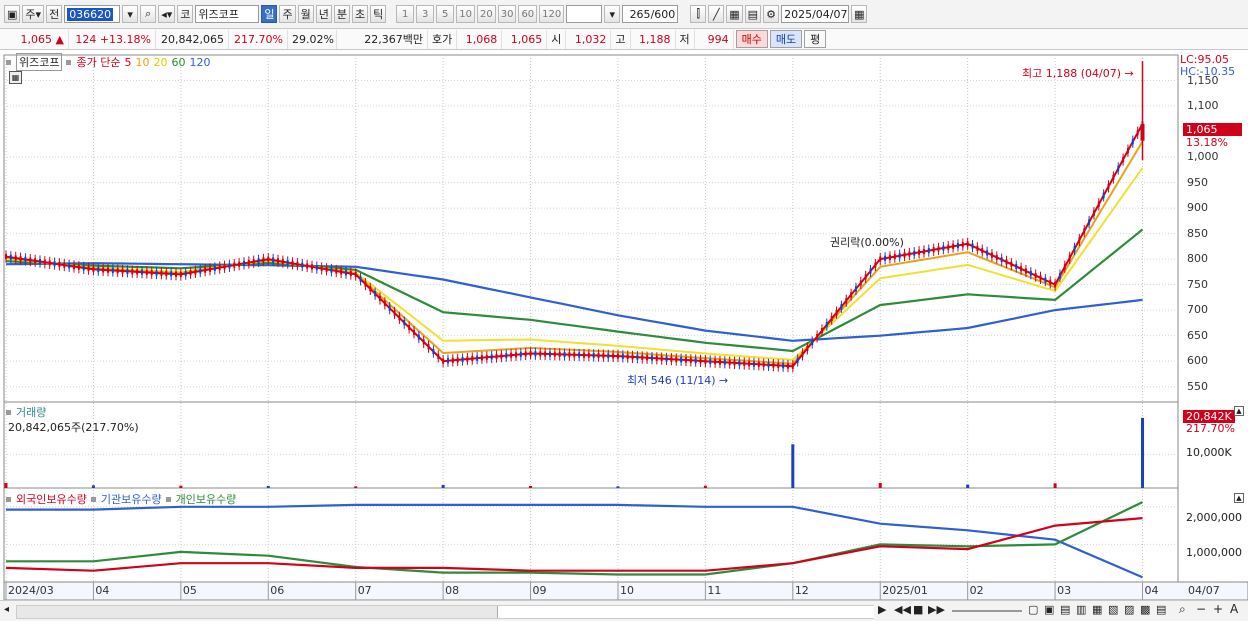 Image resolution: width=1248 pixels, height=621 pixels. Describe the element at coordinates (1210, 428) in the screenshot. I see `volume-rate-tag: 217.70%` at that location.